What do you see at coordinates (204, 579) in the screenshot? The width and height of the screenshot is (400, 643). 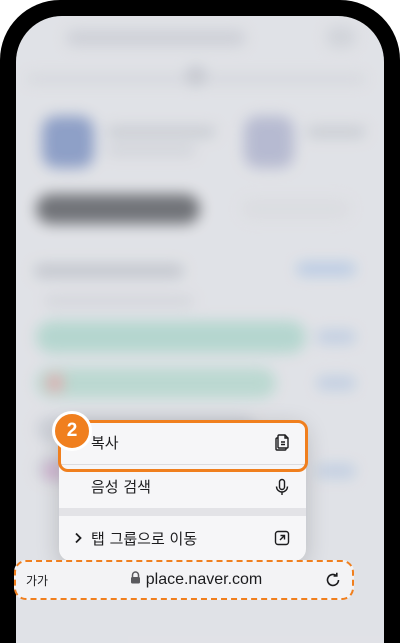 I see `url-text: place.naver.com` at bounding box center [204, 579].